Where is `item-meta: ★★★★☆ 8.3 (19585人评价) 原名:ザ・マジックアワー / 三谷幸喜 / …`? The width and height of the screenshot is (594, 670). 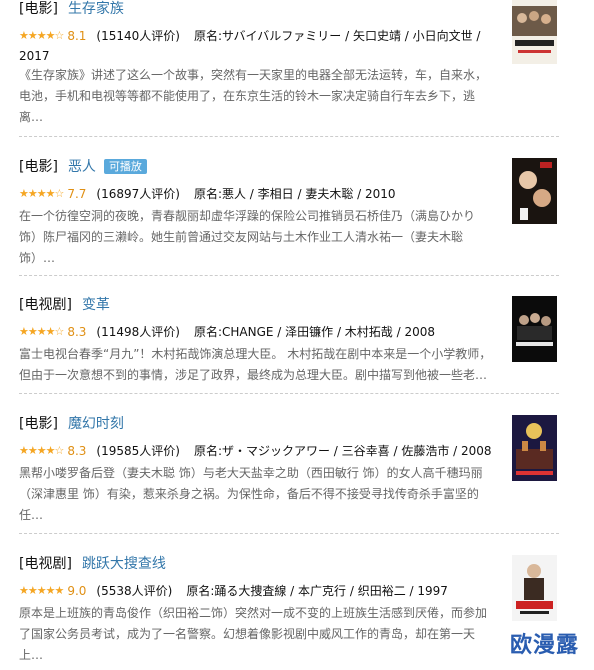
item-meta: ★★★★☆ 8.3 (19585人评价) 原名:ザ・マジックアワー / 三谷幸喜 / … is located at coordinates (255, 451).